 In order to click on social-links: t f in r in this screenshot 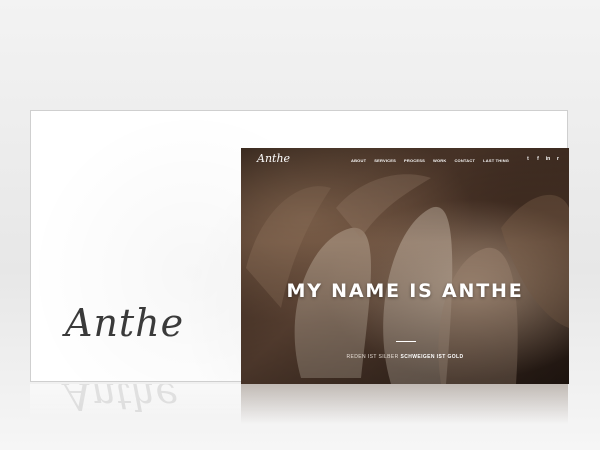, I will do `click(543, 159)`.